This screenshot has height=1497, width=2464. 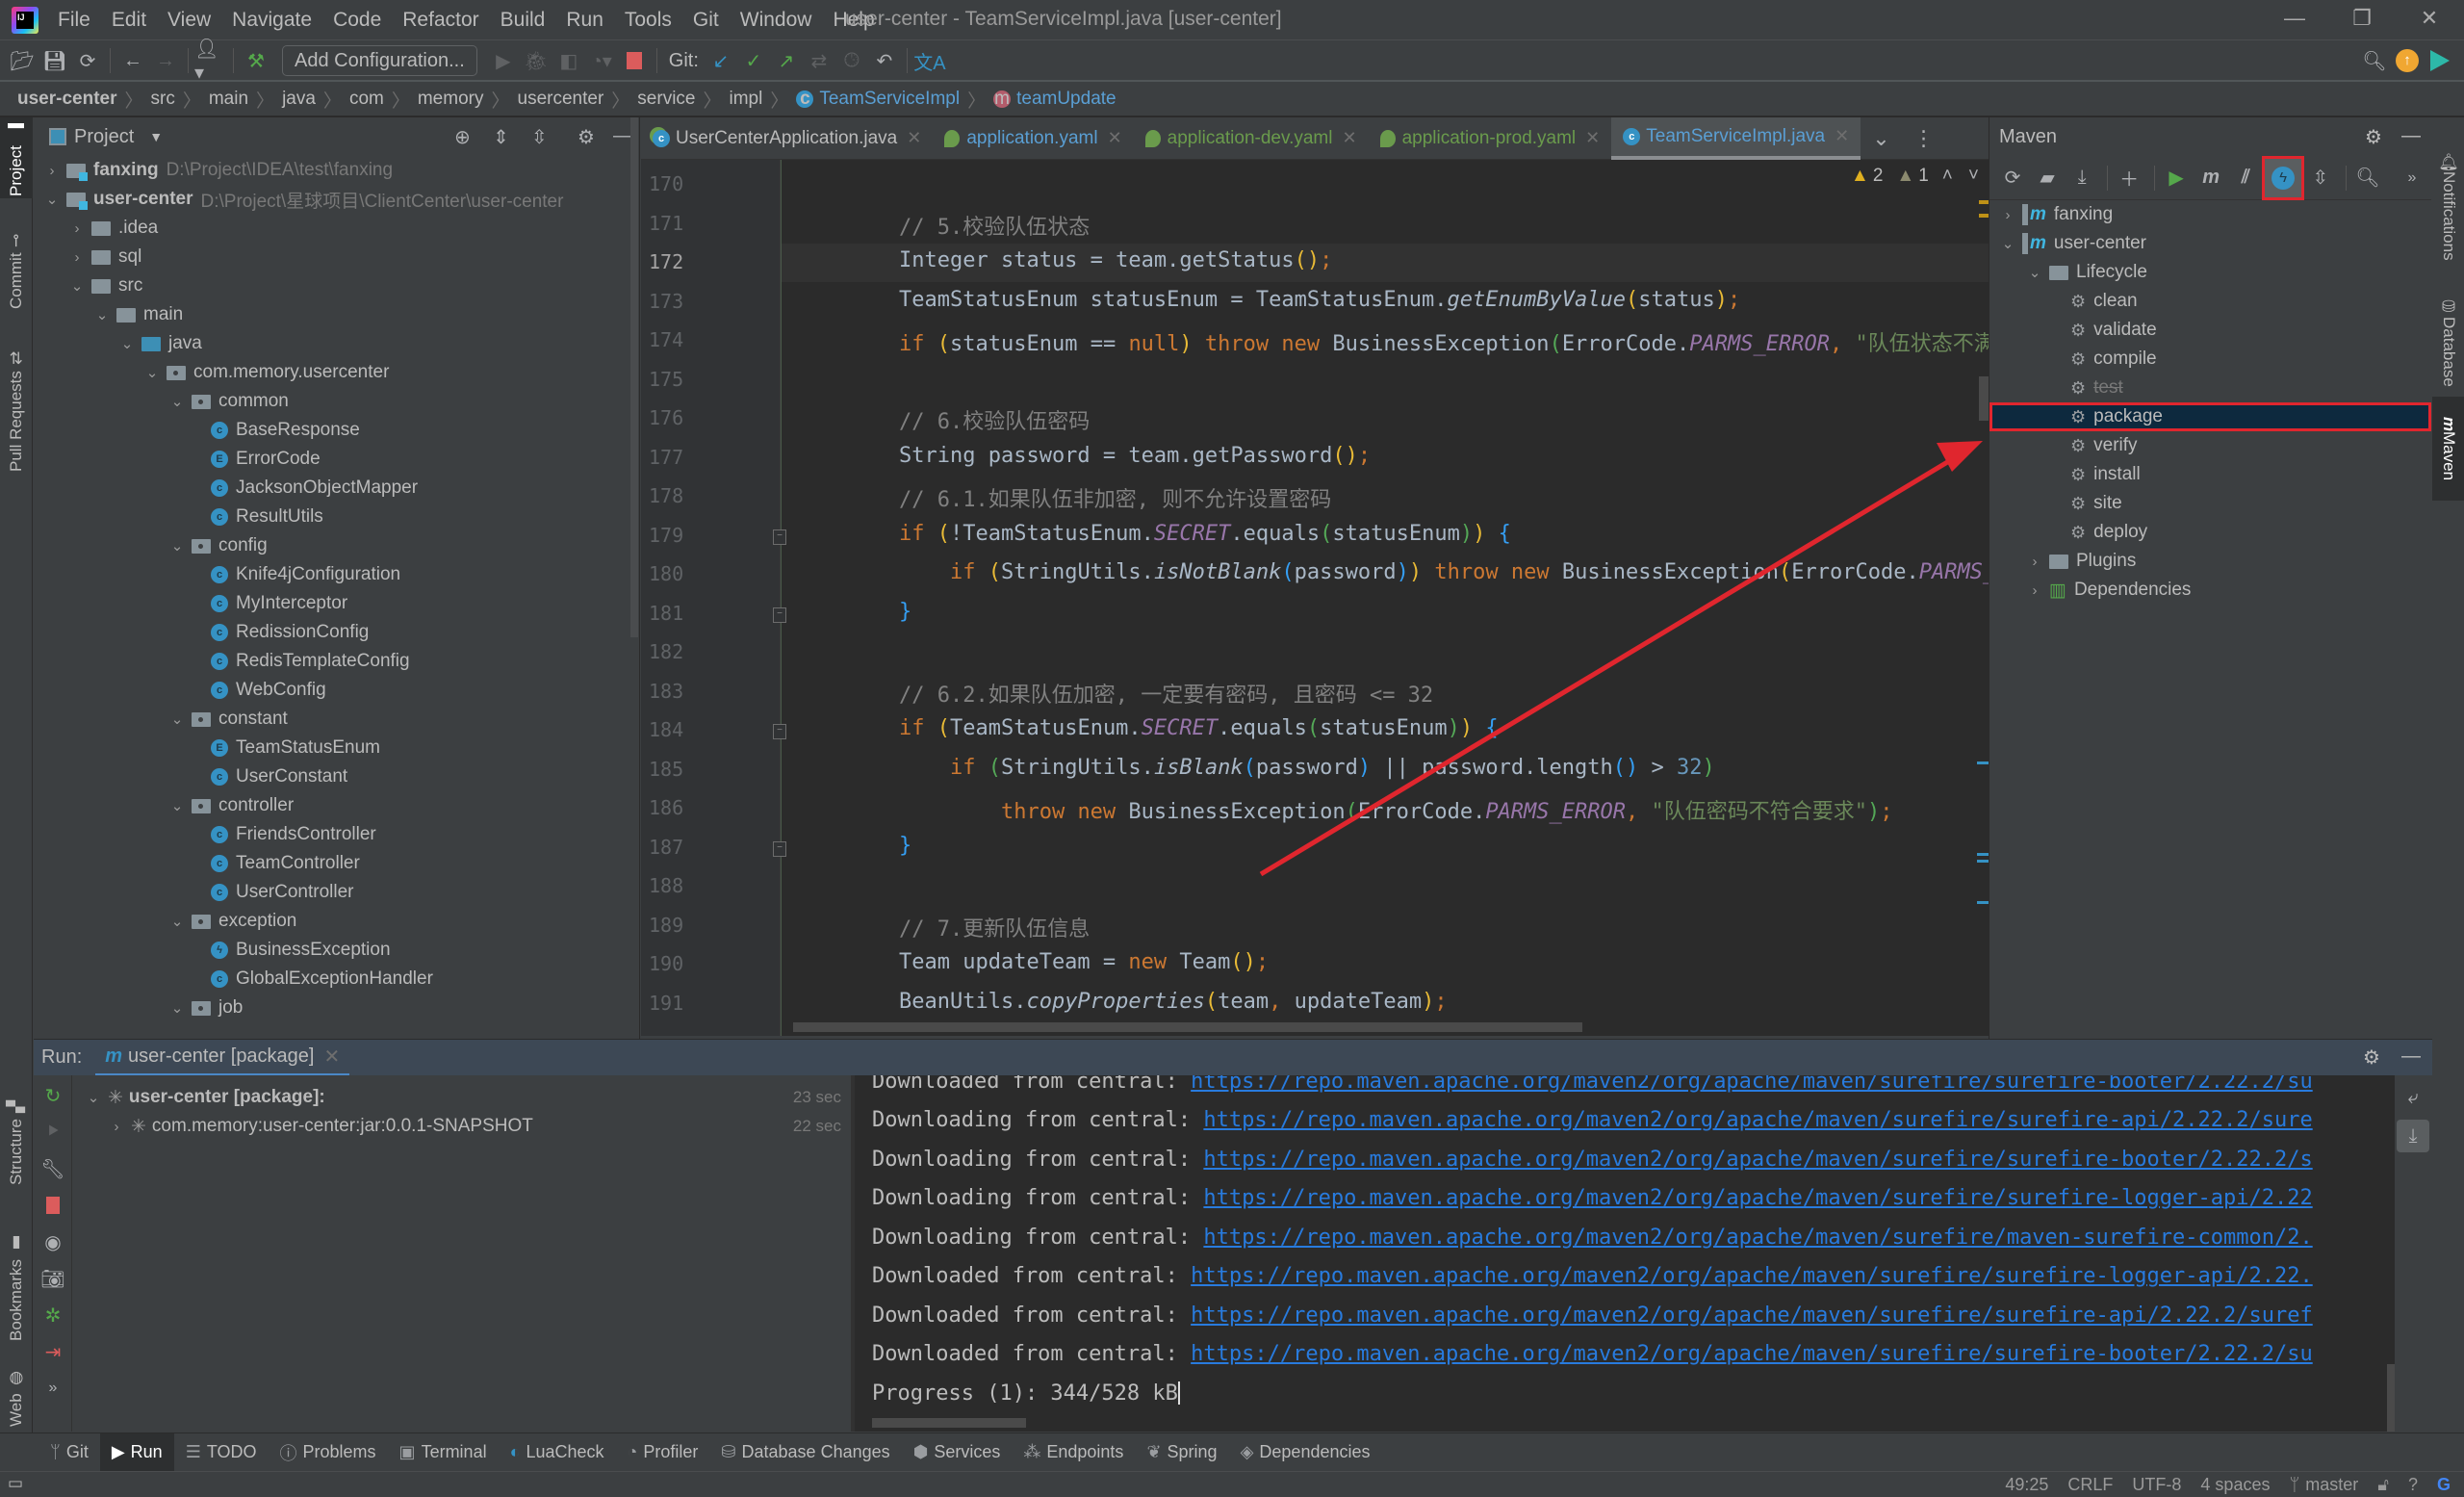 What do you see at coordinates (53, 1132) in the screenshot?
I see `toggle-tasks-icon: ⯈` at bounding box center [53, 1132].